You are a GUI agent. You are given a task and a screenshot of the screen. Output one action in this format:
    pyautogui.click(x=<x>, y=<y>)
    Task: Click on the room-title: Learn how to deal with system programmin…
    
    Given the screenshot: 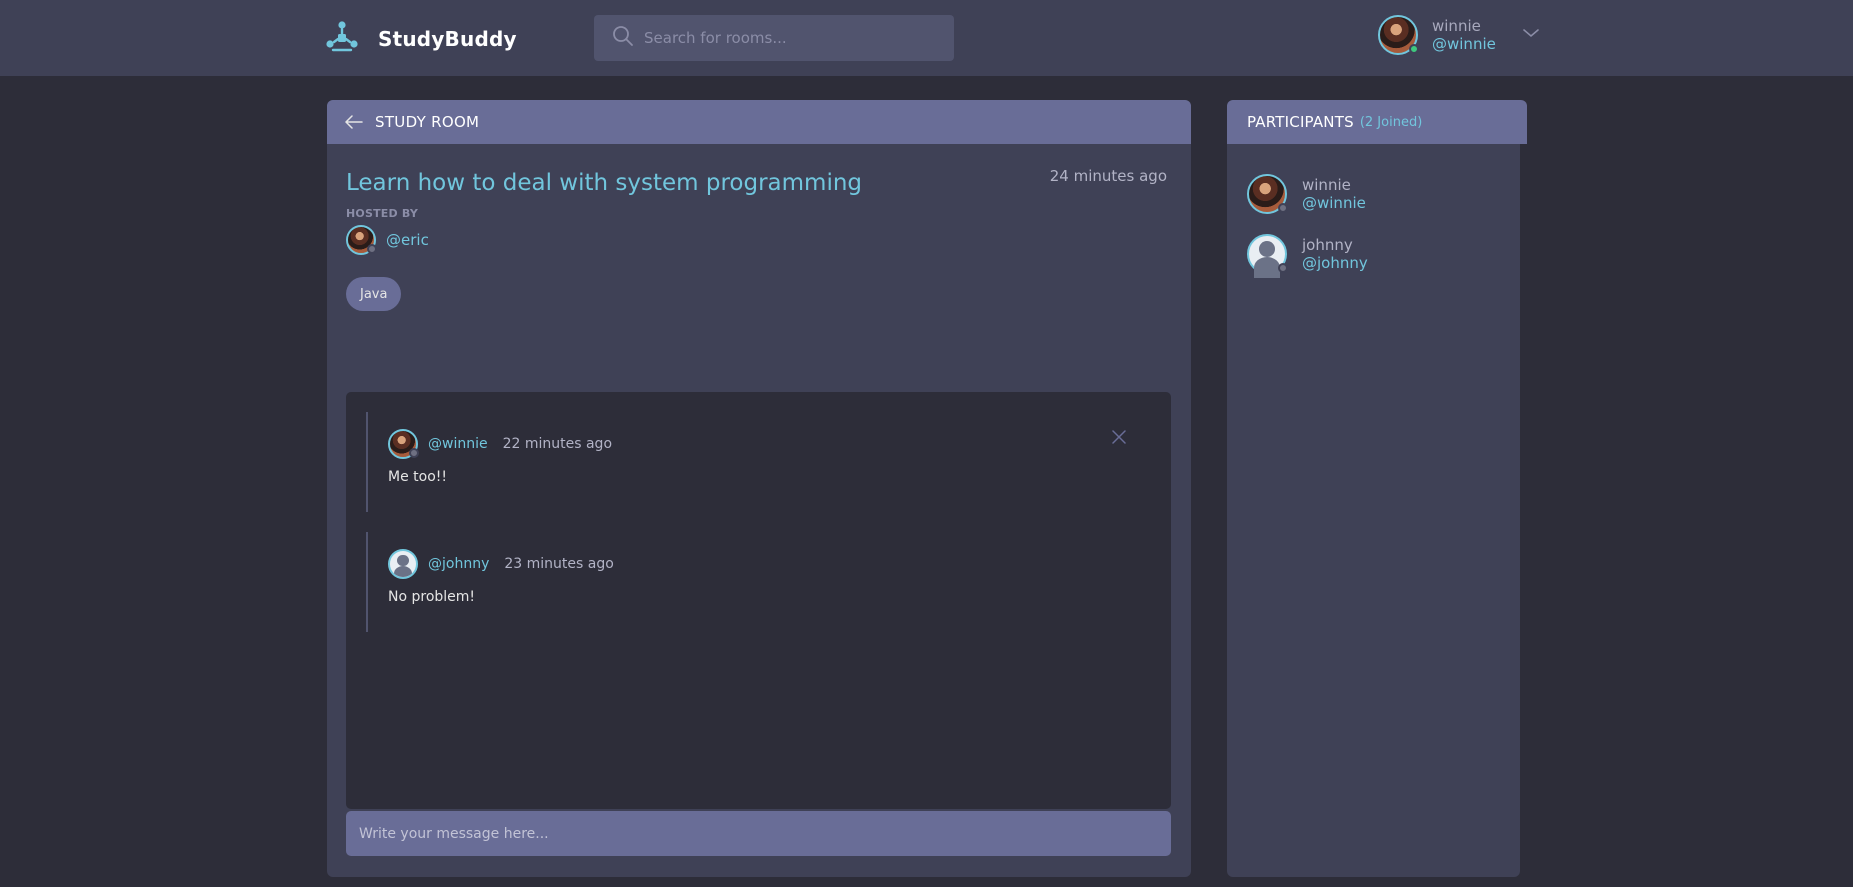 What is the action you would take?
    pyautogui.click(x=604, y=183)
    